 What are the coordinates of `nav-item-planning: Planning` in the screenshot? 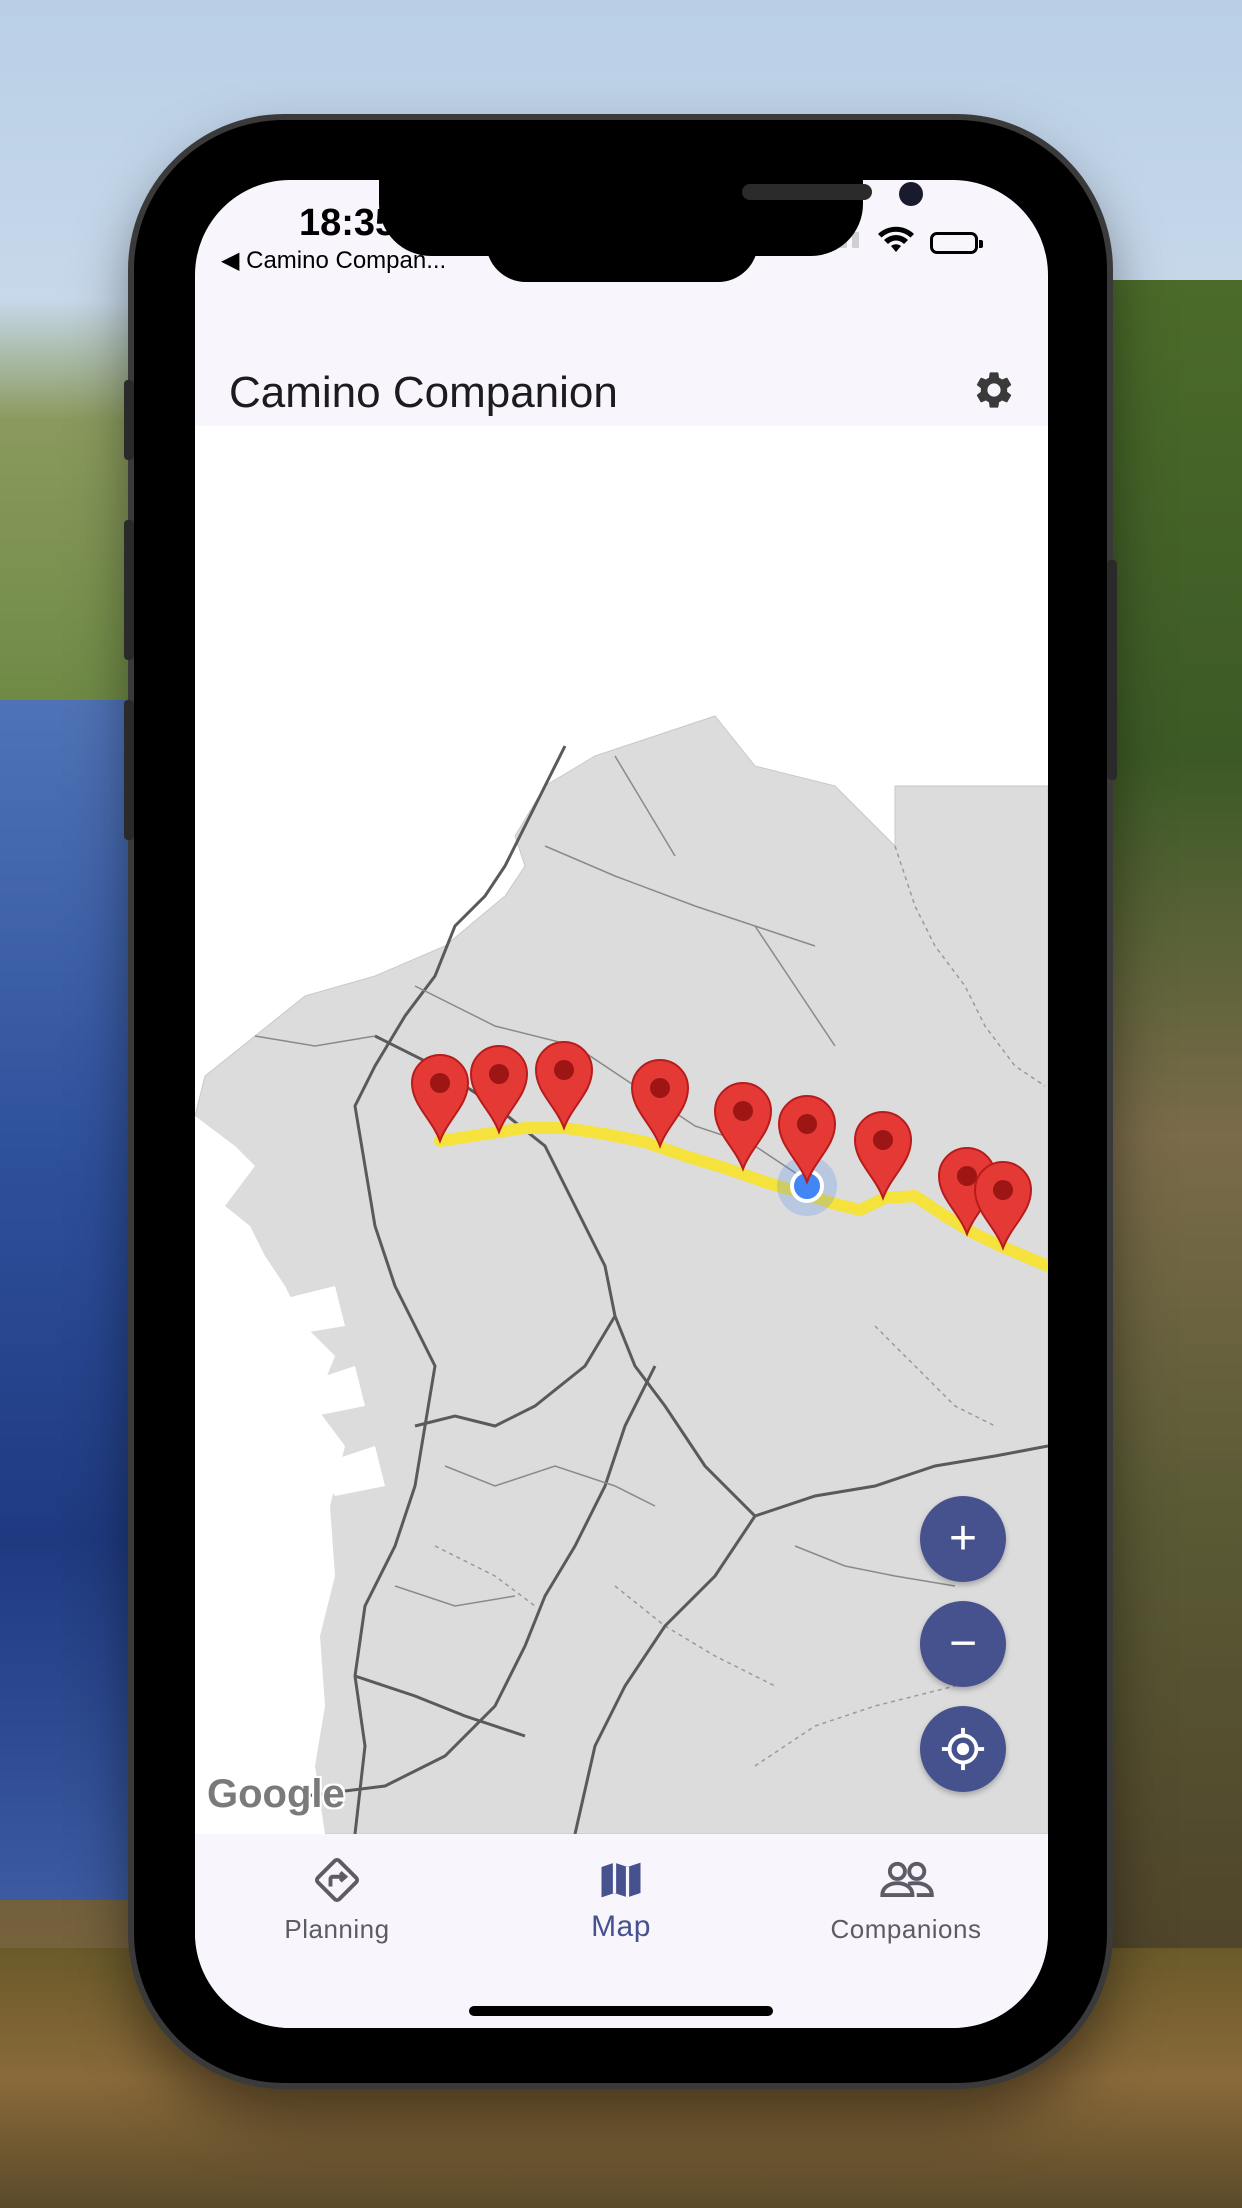 It's located at (337, 1899).